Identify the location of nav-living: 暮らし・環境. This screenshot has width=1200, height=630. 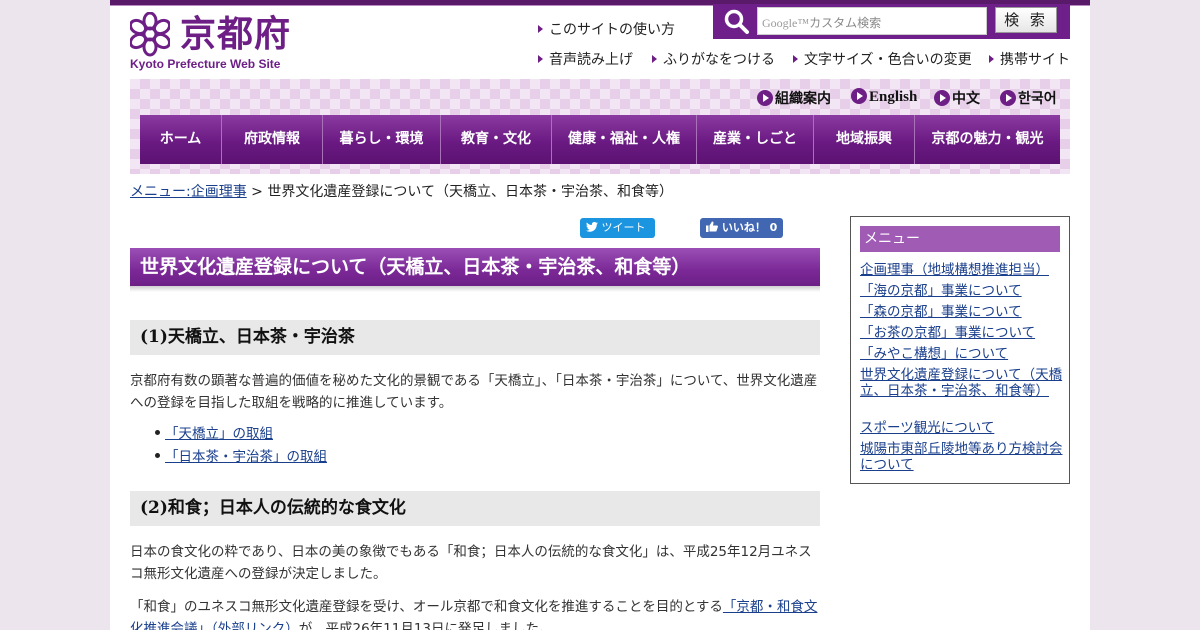
(382, 139).